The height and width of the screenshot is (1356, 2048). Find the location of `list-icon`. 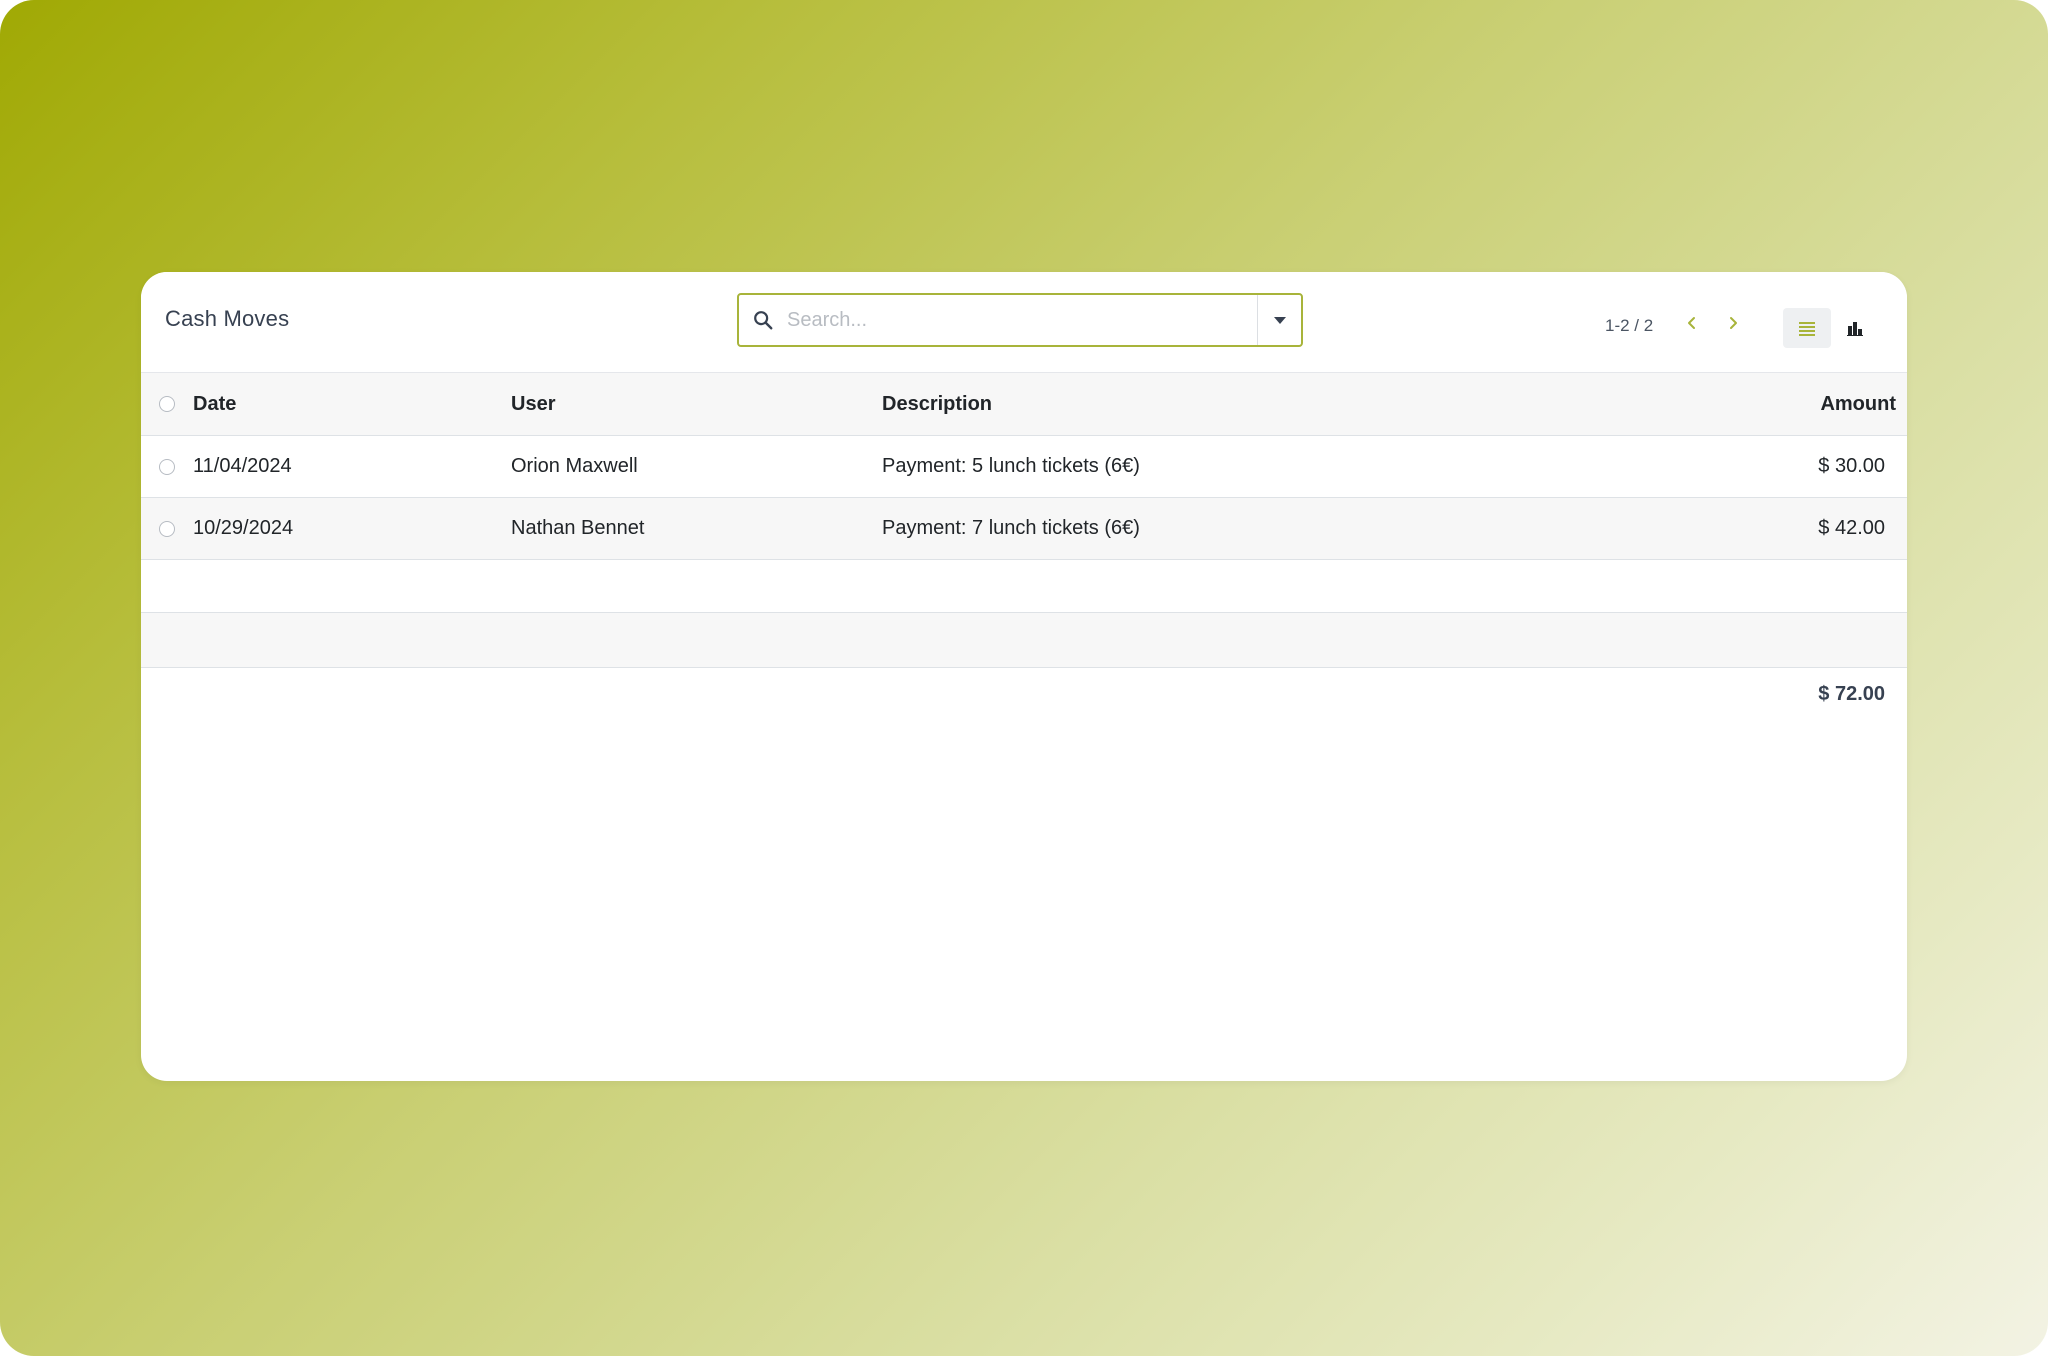

list-icon is located at coordinates (1807, 329).